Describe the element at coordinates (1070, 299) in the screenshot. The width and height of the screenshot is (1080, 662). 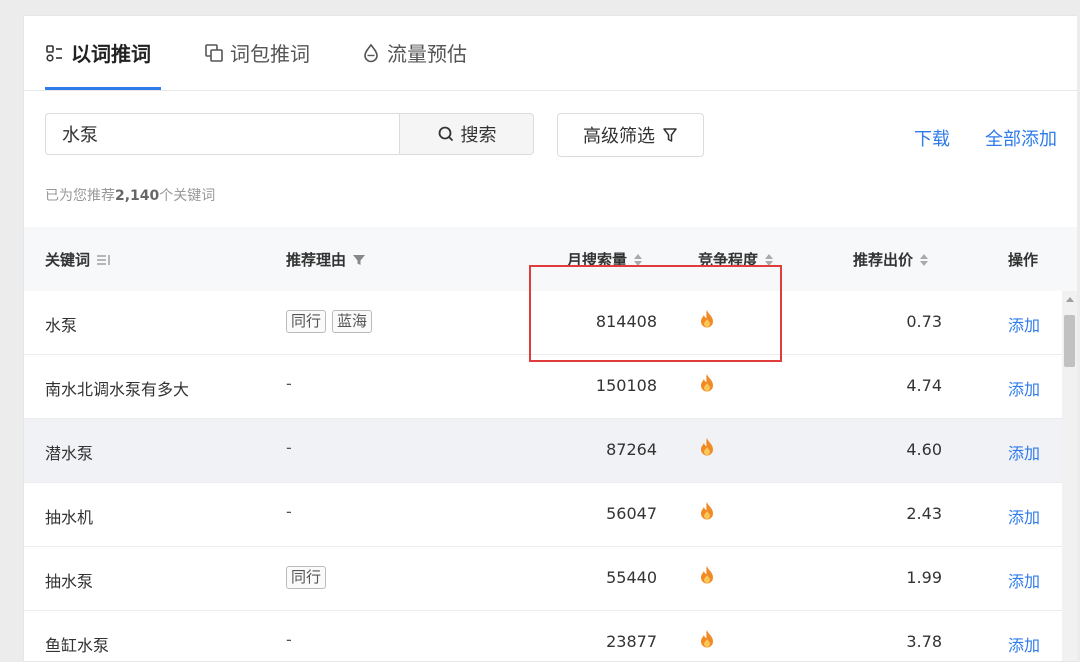
I see `scroll-up-arrow-icon` at that location.